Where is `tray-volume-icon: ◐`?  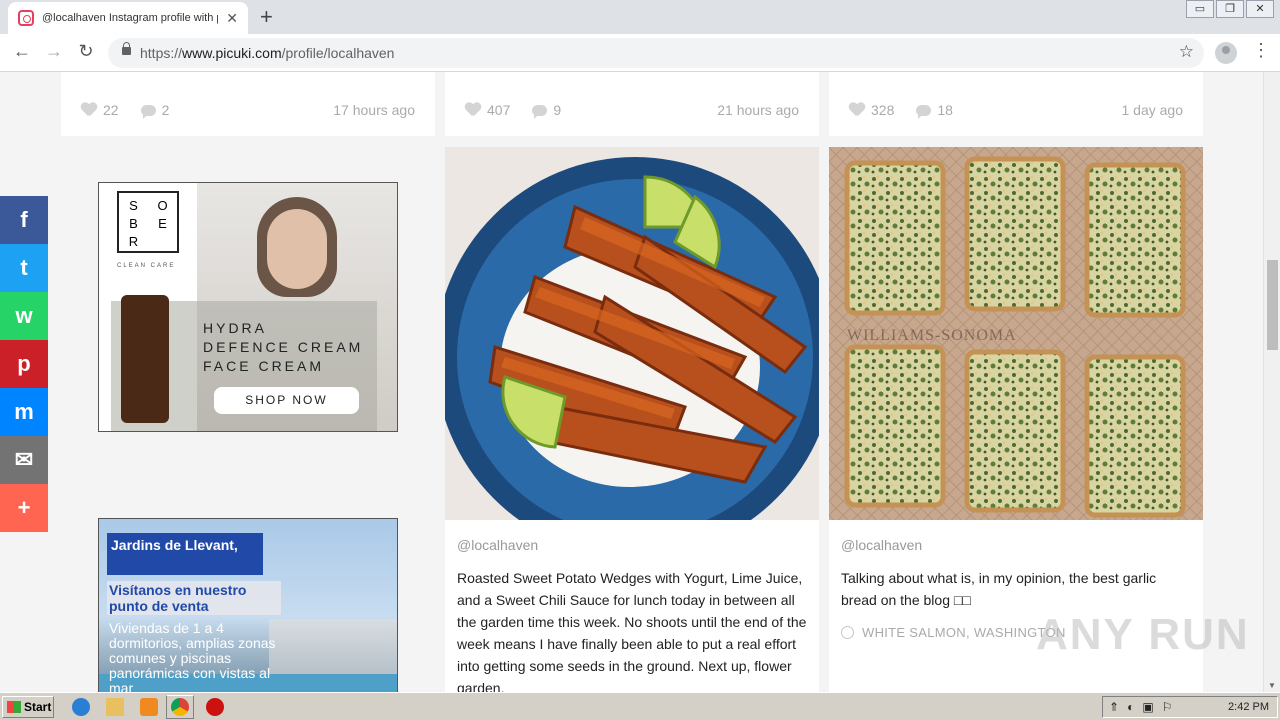
tray-volume-icon: ◐ is located at coordinates (1130, 707).